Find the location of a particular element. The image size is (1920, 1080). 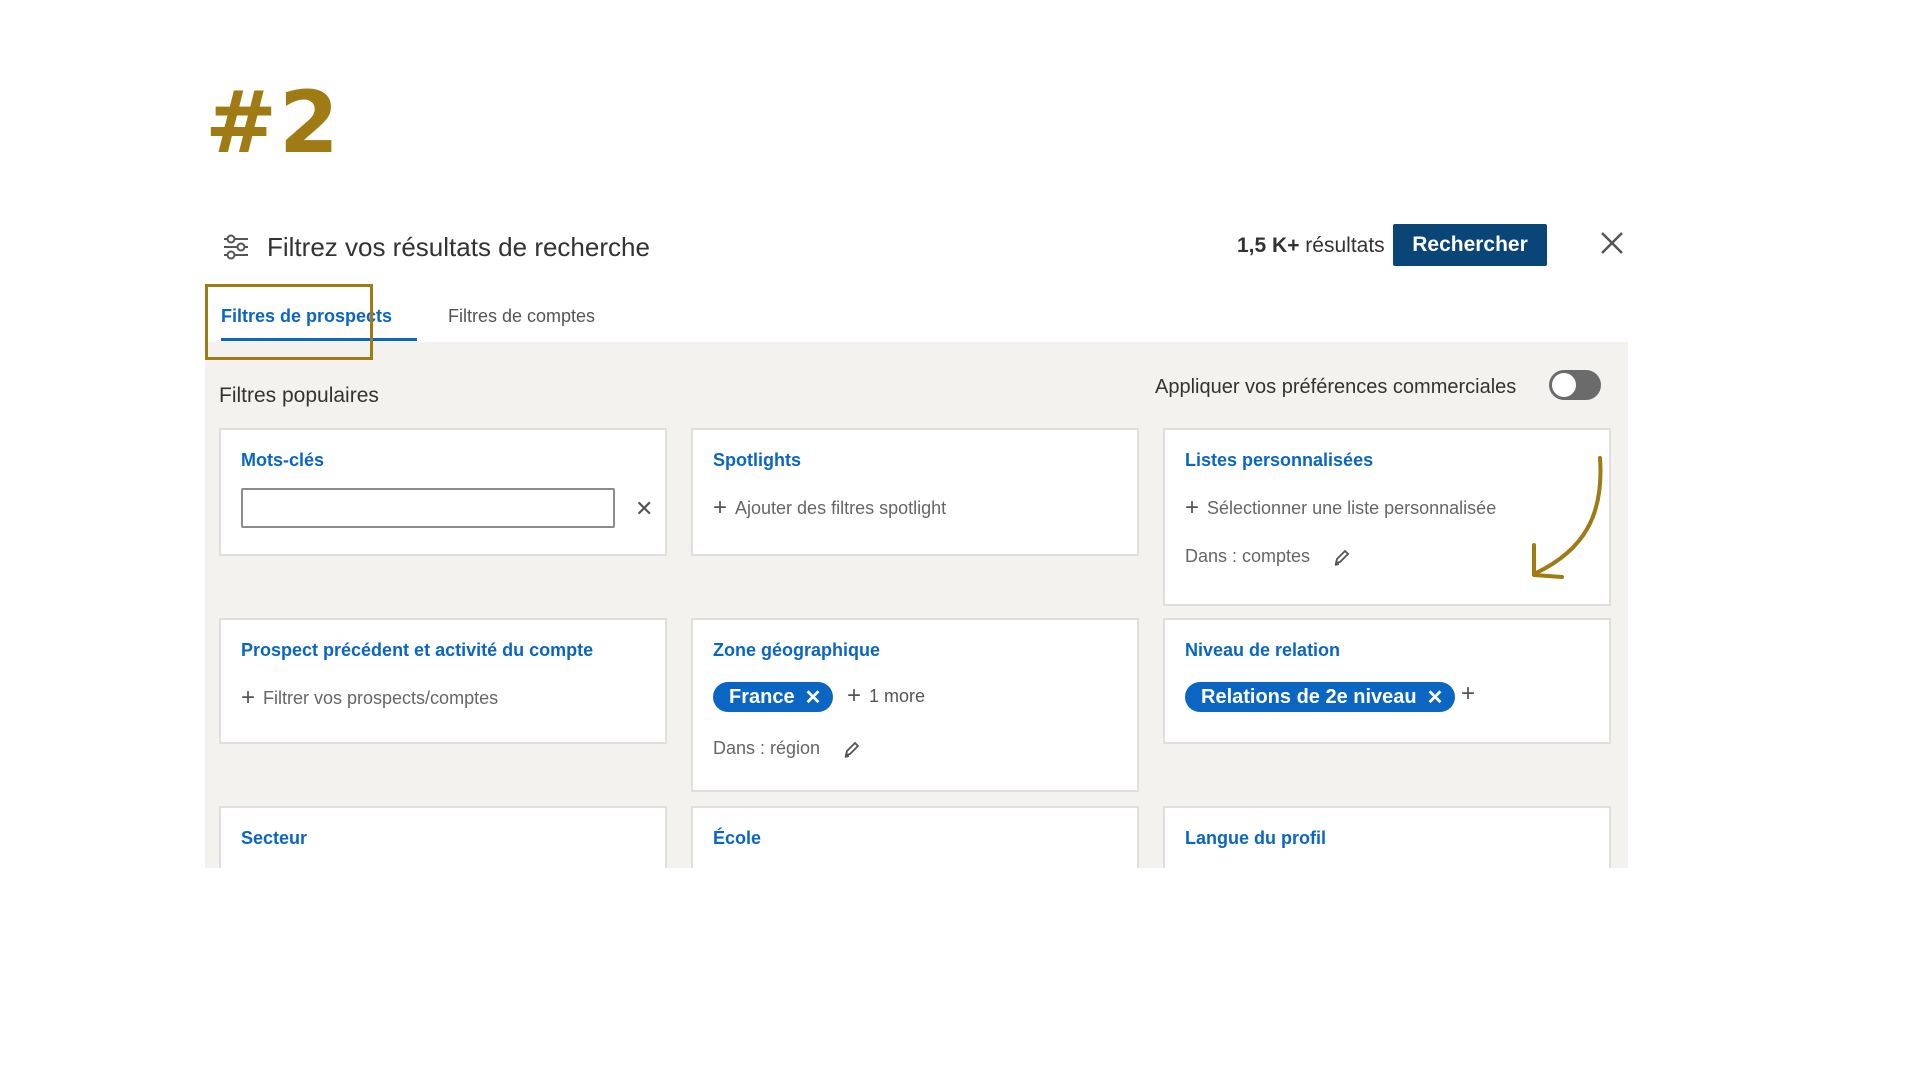

toggle-knob is located at coordinates (1564, 385).